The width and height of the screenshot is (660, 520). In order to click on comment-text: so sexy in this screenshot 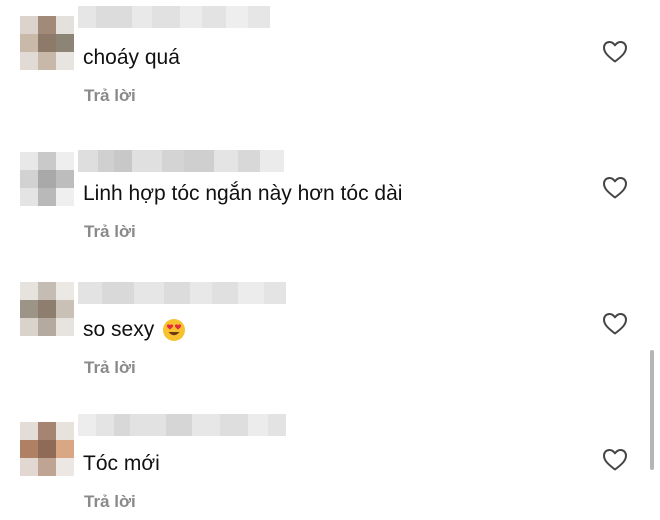, I will do `click(134, 330)`.